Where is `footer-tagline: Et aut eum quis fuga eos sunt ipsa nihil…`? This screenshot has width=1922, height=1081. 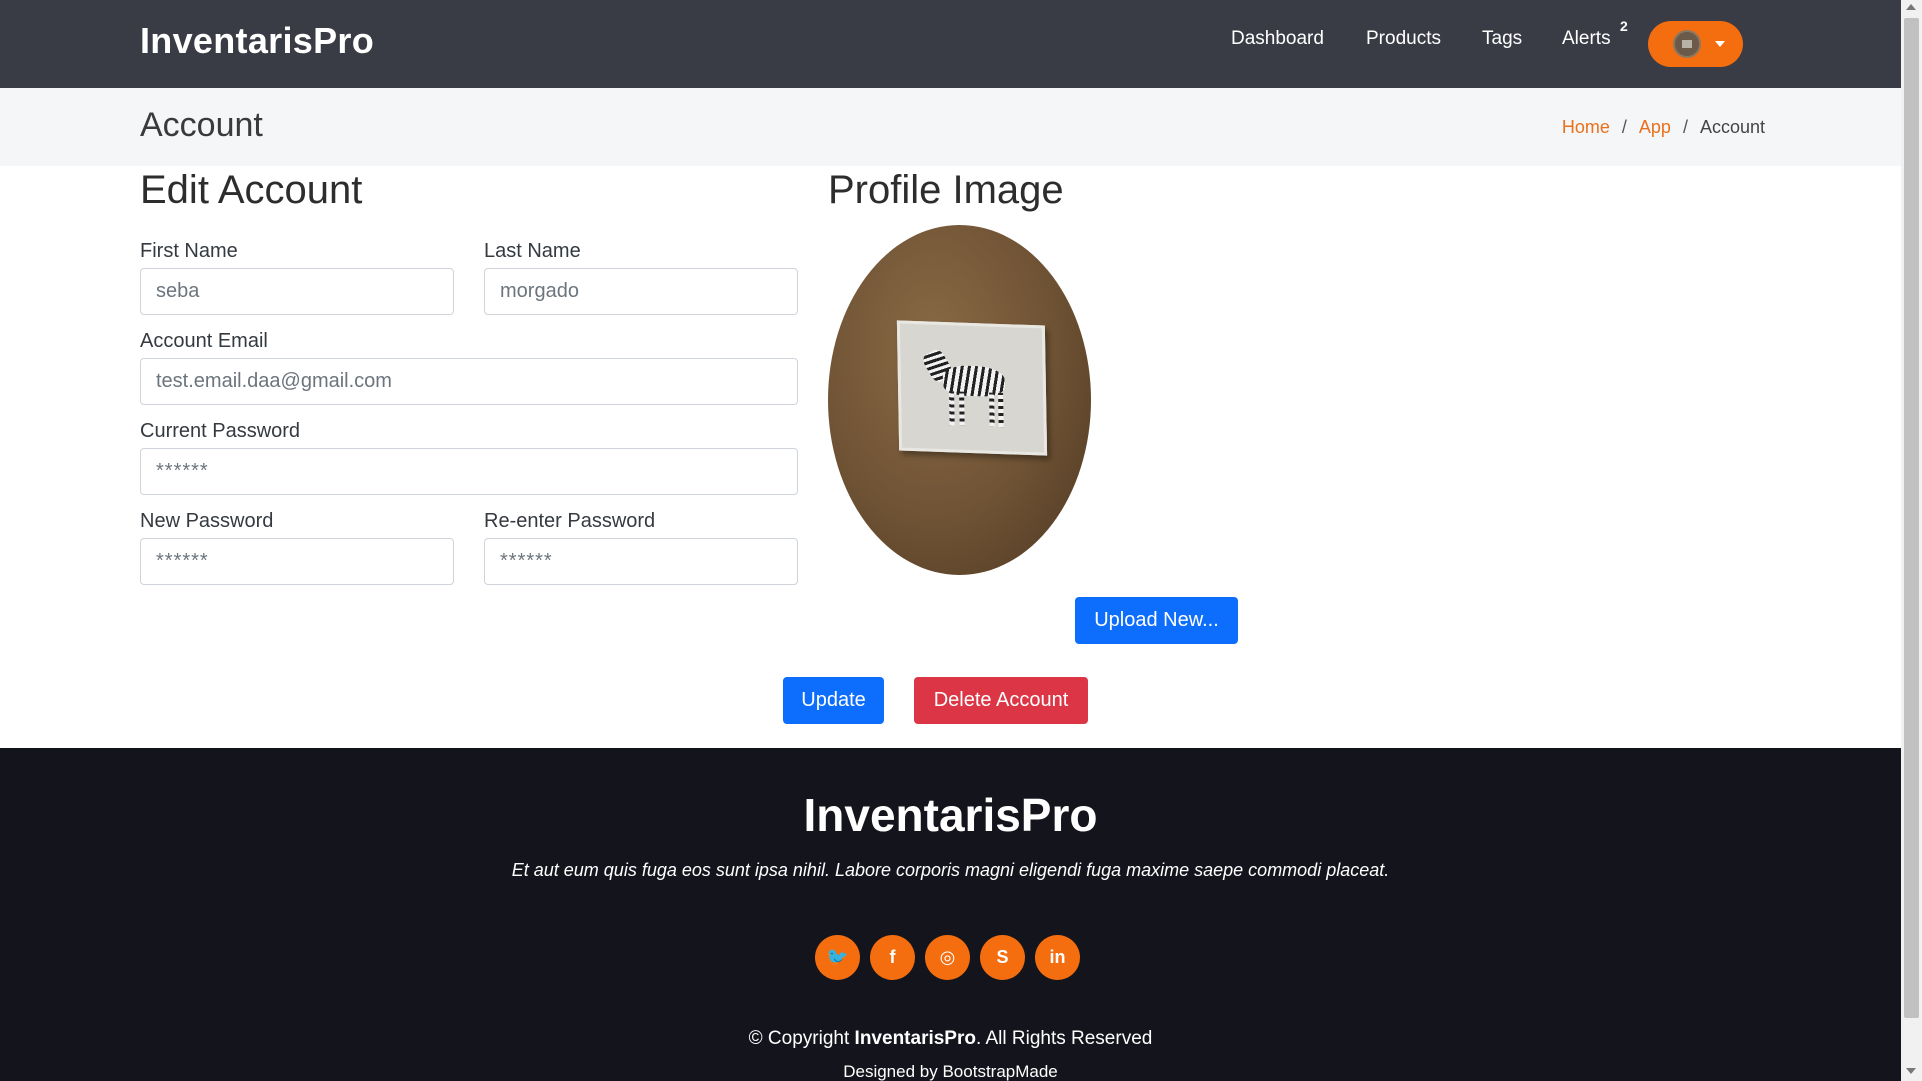 footer-tagline: Et aut eum quis fuga eos sunt ipsa nihil… is located at coordinates (950, 870).